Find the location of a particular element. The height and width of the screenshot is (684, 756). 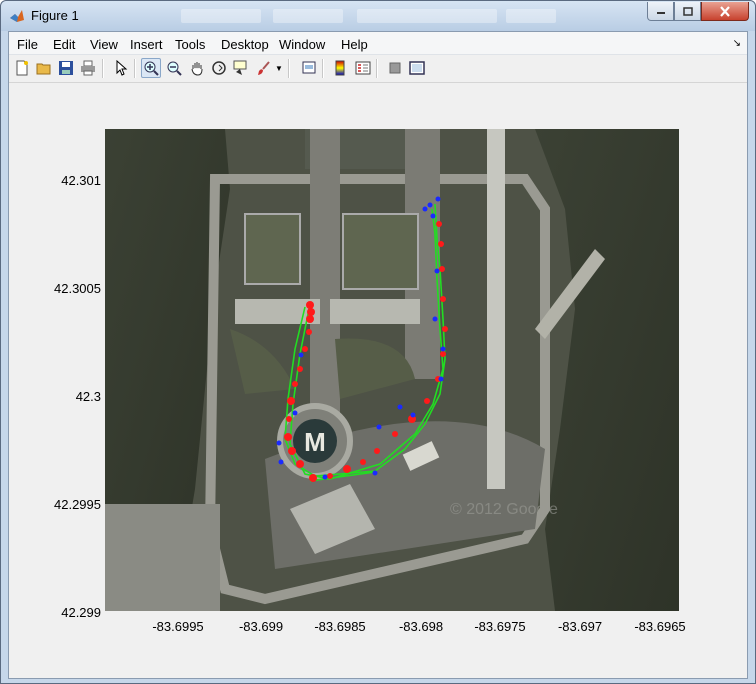

menu-desktop: Desktop is located at coordinates (245, 44).